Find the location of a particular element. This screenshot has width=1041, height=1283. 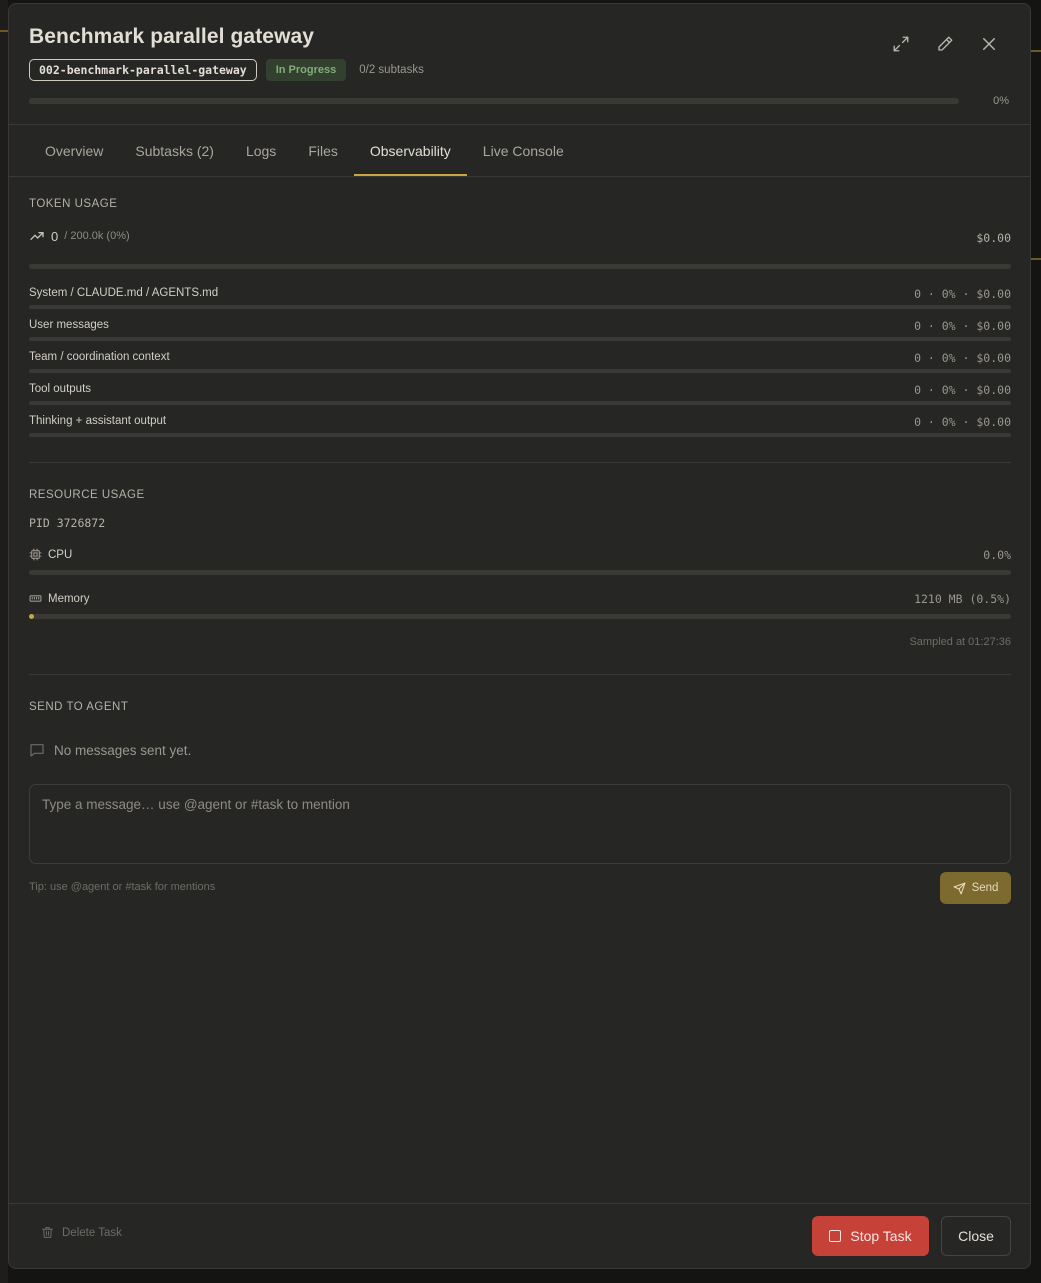

token-category-label: Team / coordination context is located at coordinates (99, 357).